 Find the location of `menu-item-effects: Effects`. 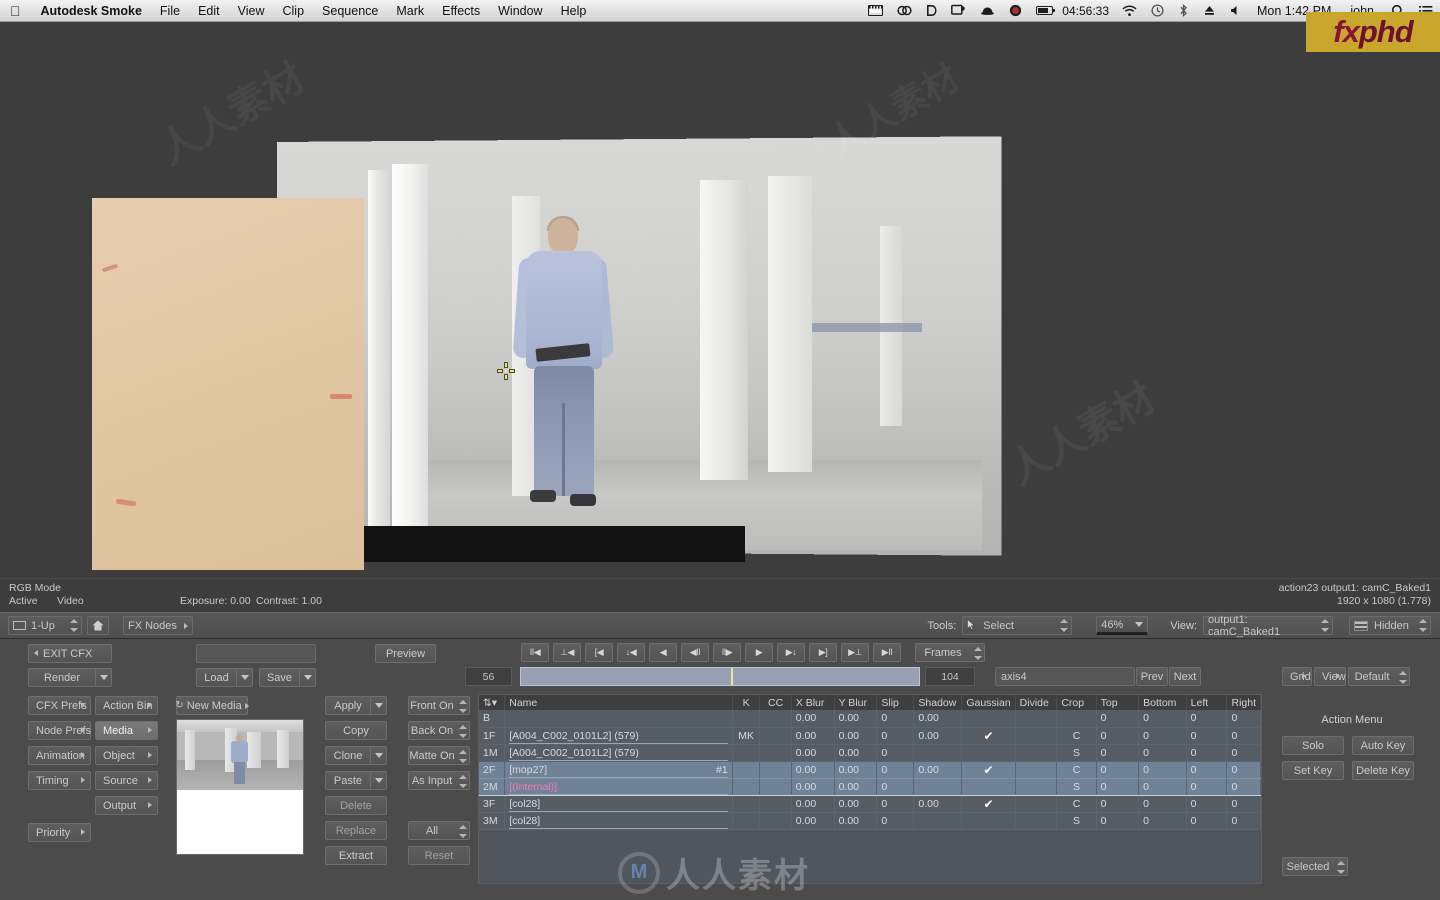

menu-item-effects: Effects is located at coordinates (461, 11).